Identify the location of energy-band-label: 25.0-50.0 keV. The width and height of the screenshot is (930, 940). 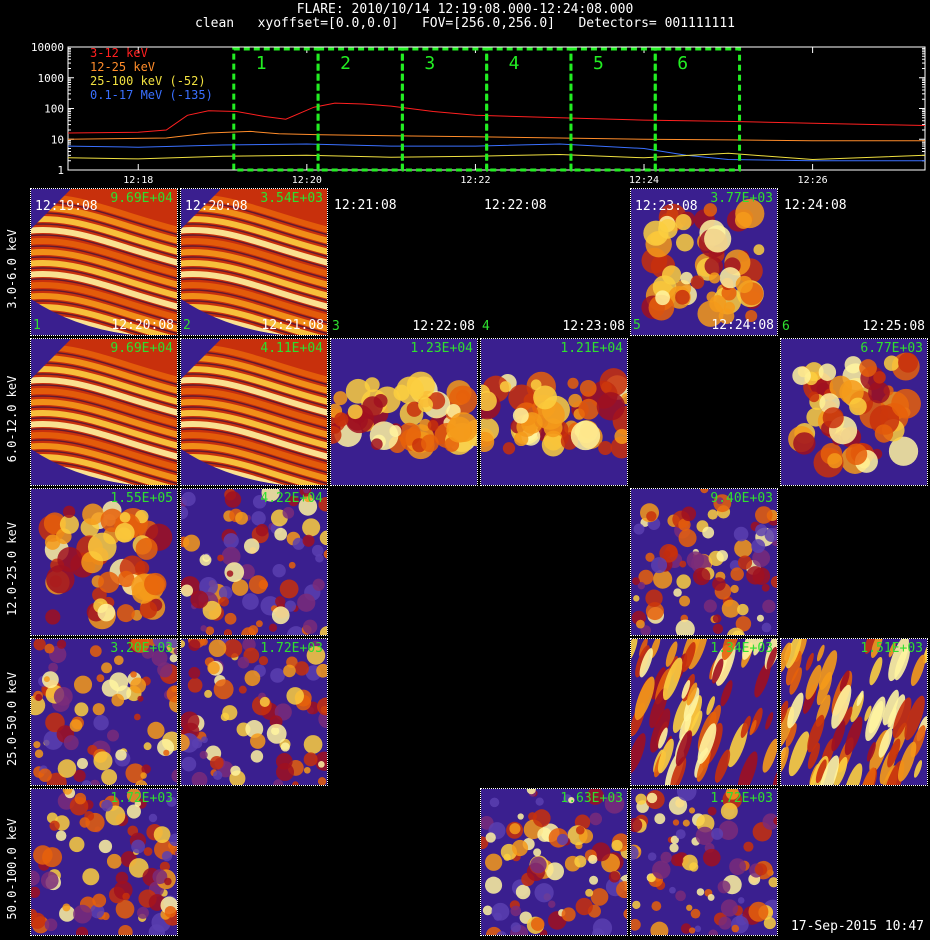
(12, 719).